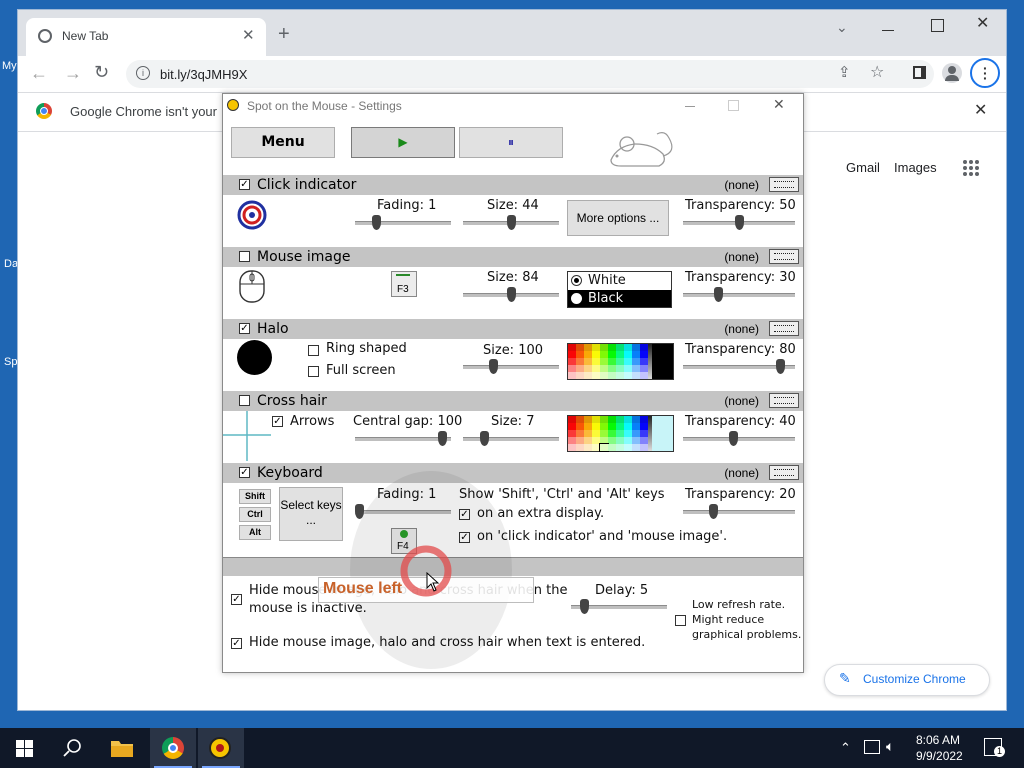 The image size is (1024, 768). What do you see at coordinates (890, 746) in the screenshot?
I see `volume-icon: 🔈︎` at bounding box center [890, 746].